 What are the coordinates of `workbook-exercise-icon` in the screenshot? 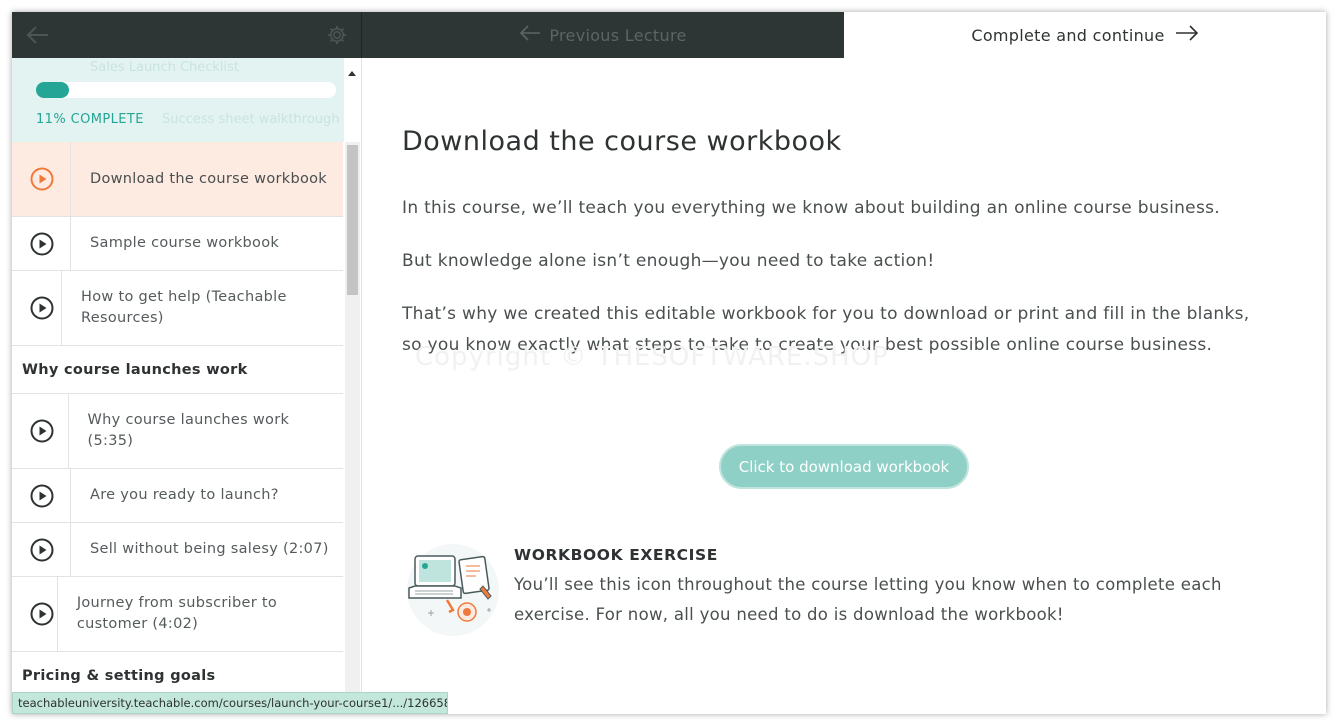 It's located at (453, 590).